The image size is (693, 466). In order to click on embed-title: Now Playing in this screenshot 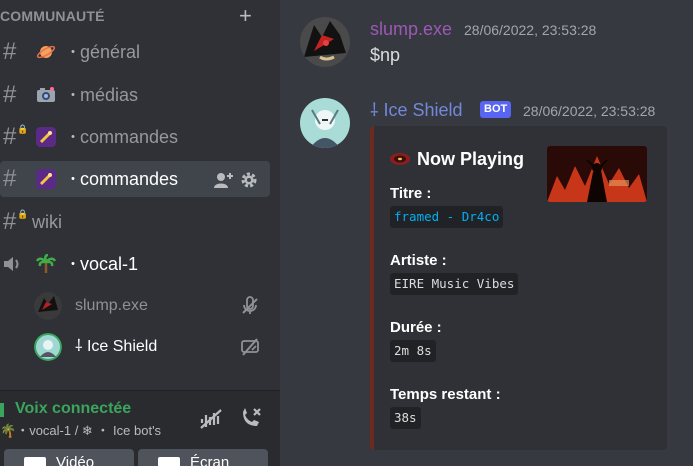, I will do `click(471, 159)`.